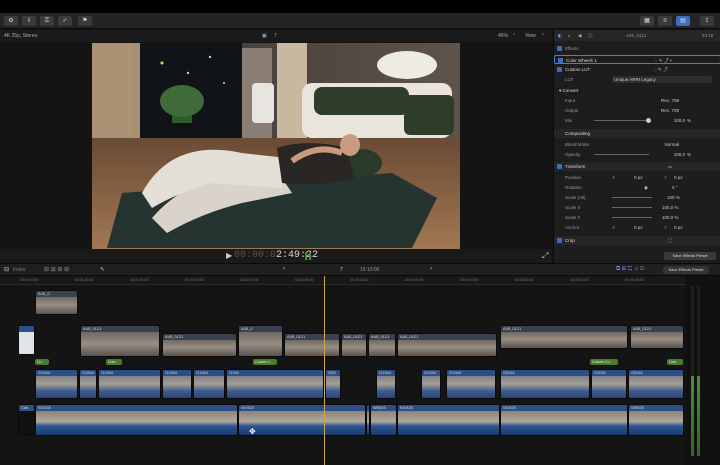 The image size is (720, 465). What do you see at coordinates (260, 341) in the screenshot?
I see `upper-clip: A45_0` at bounding box center [260, 341].